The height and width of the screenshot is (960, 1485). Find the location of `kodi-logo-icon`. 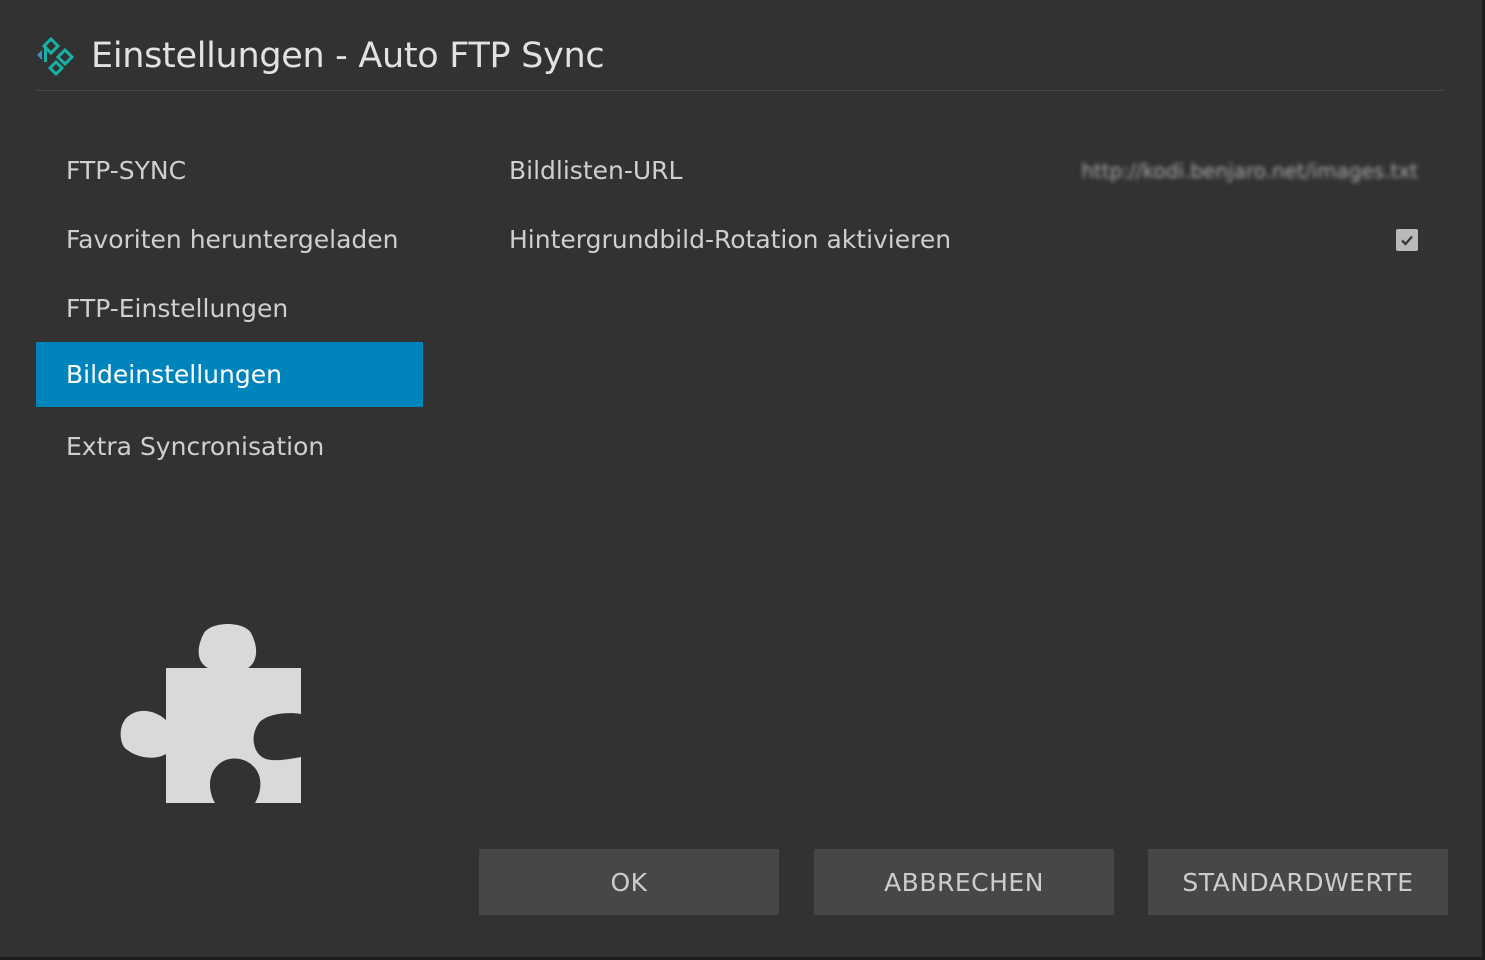

kodi-logo-icon is located at coordinates (56, 56).